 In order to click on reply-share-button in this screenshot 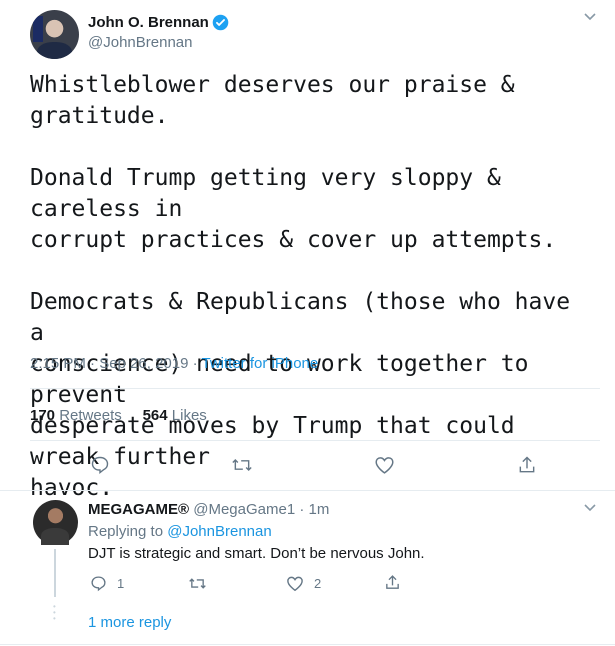, I will do `click(392, 582)`.